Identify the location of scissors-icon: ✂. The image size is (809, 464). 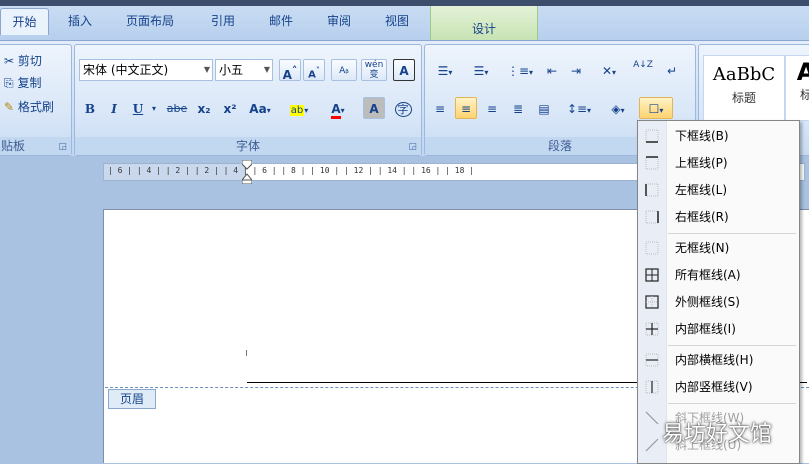
(9, 61).